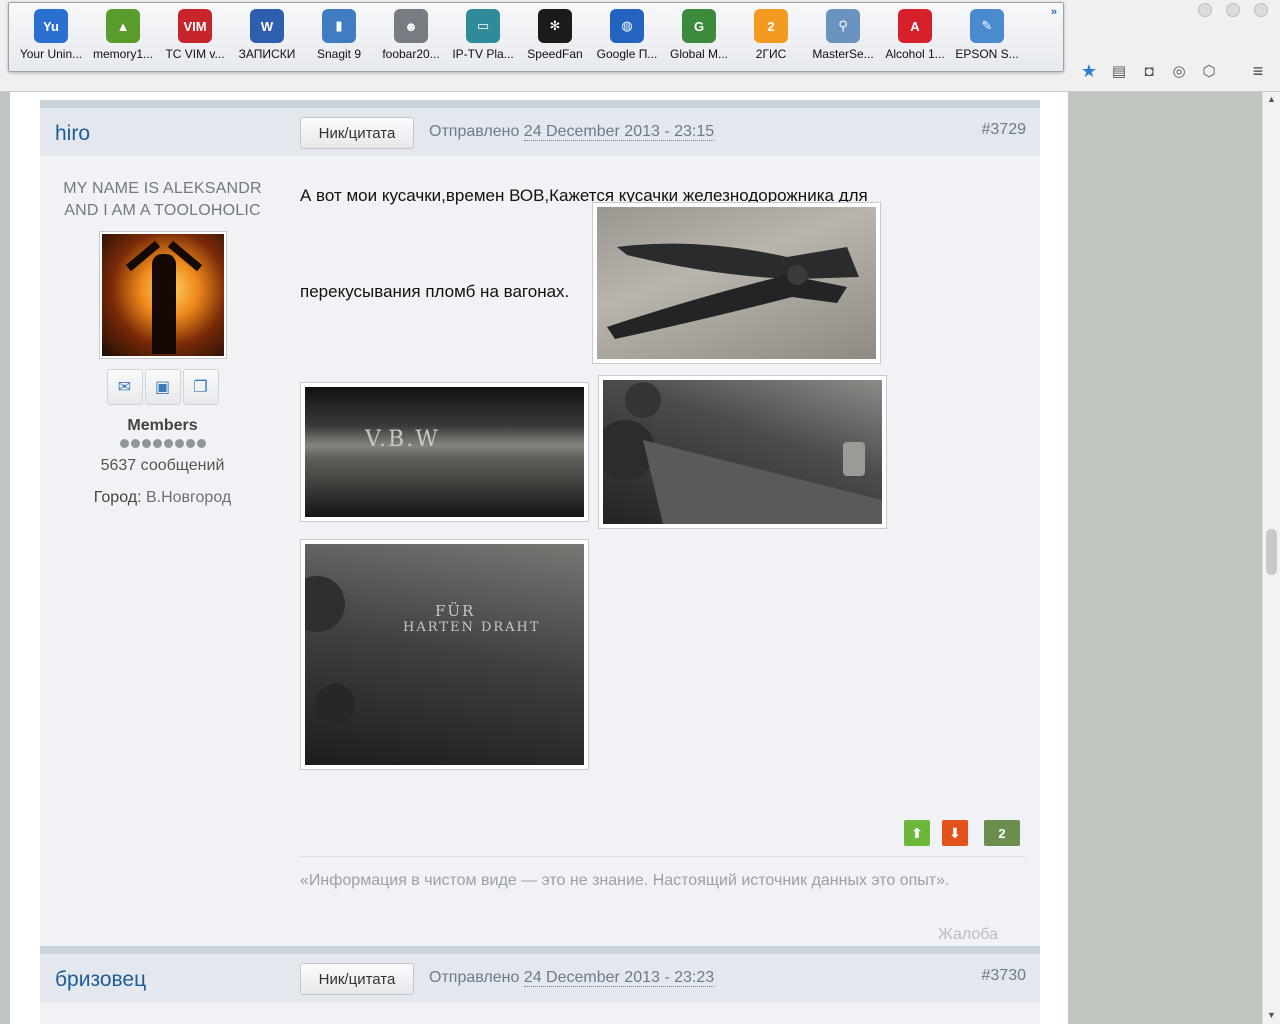 This screenshot has width=1280, height=1024. Describe the element at coordinates (1271, 552) in the screenshot. I see `scroll-thumb` at that location.